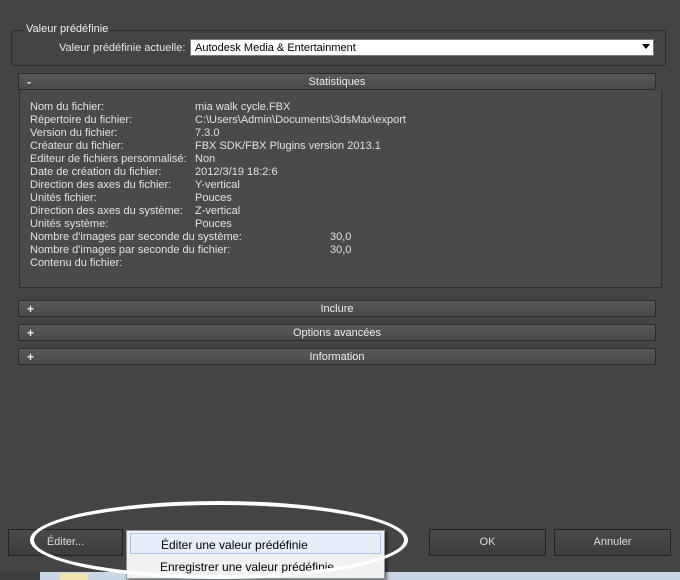  Describe the element at coordinates (67, 107) in the screenshot. I see `stat-label: Nom du fichier:` at that location.